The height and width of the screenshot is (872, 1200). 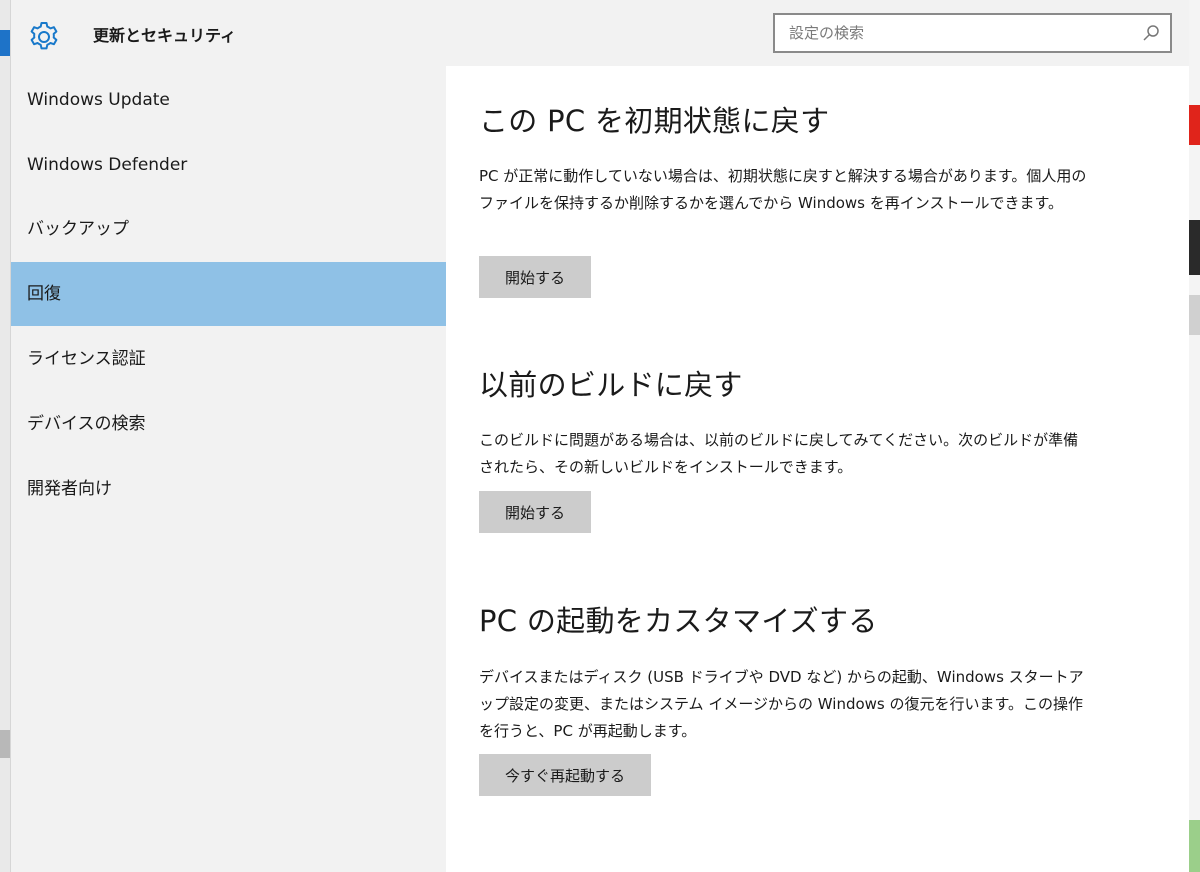 What do you see at coordinates (535, 512) in the screenshot?
I see `previous-build-start-button: 開始する` at bounding box center [535, 512].